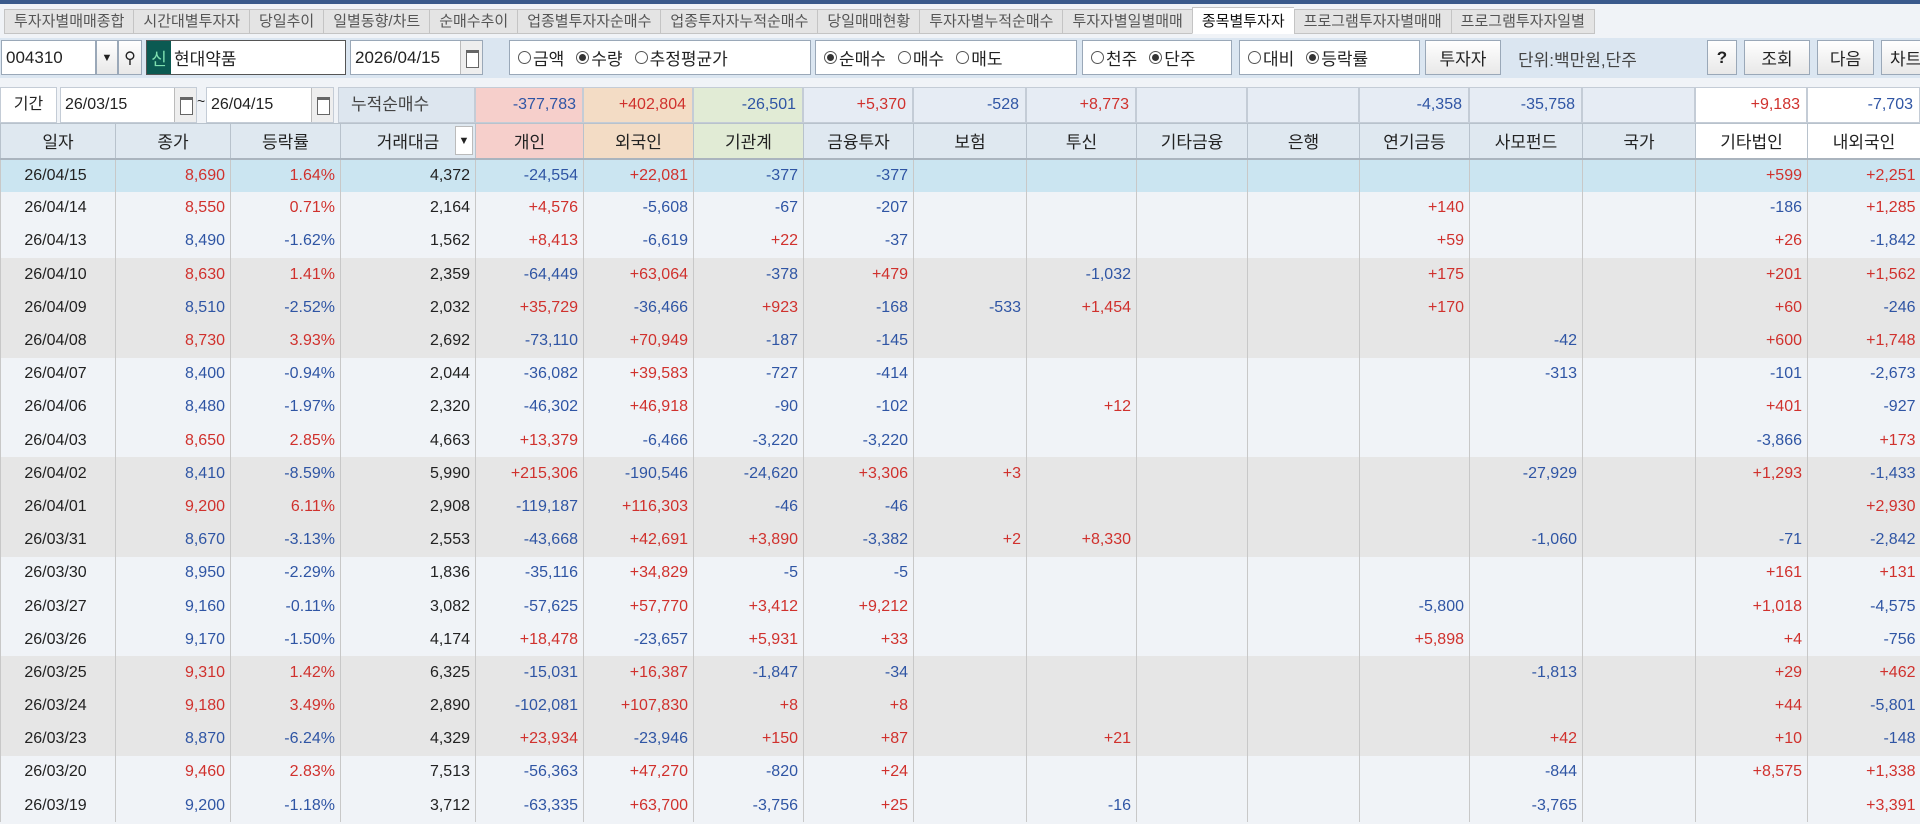 The width and height of the screenshot is (1920, 824). Describe the element at coordinates (1337, 57) in the screenshot. I see `radio-group4-1: 등락률` at that location.